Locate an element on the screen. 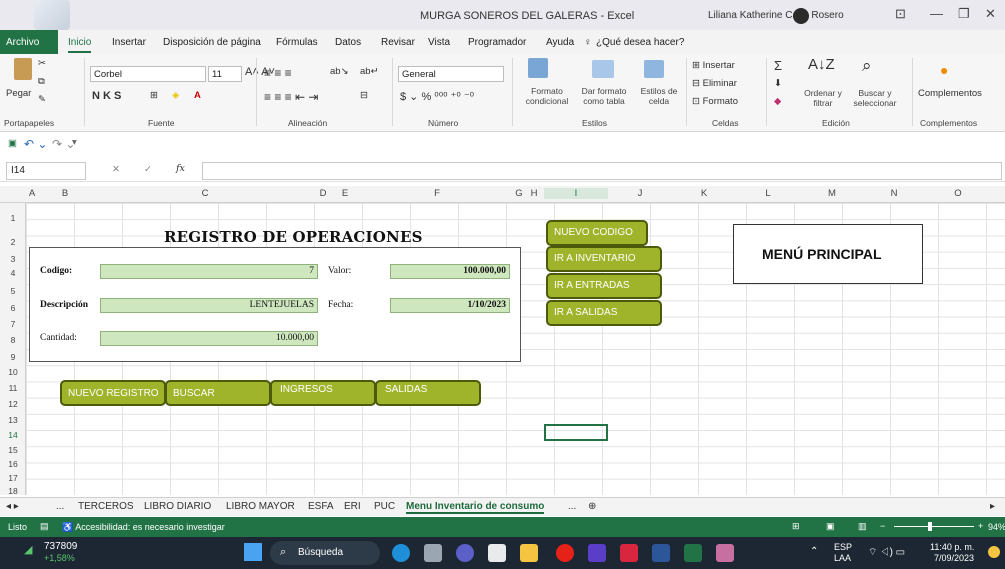 This screenshot has width=1005, height=569. zoom-in-icon: + is located at coordinates (980, 526).